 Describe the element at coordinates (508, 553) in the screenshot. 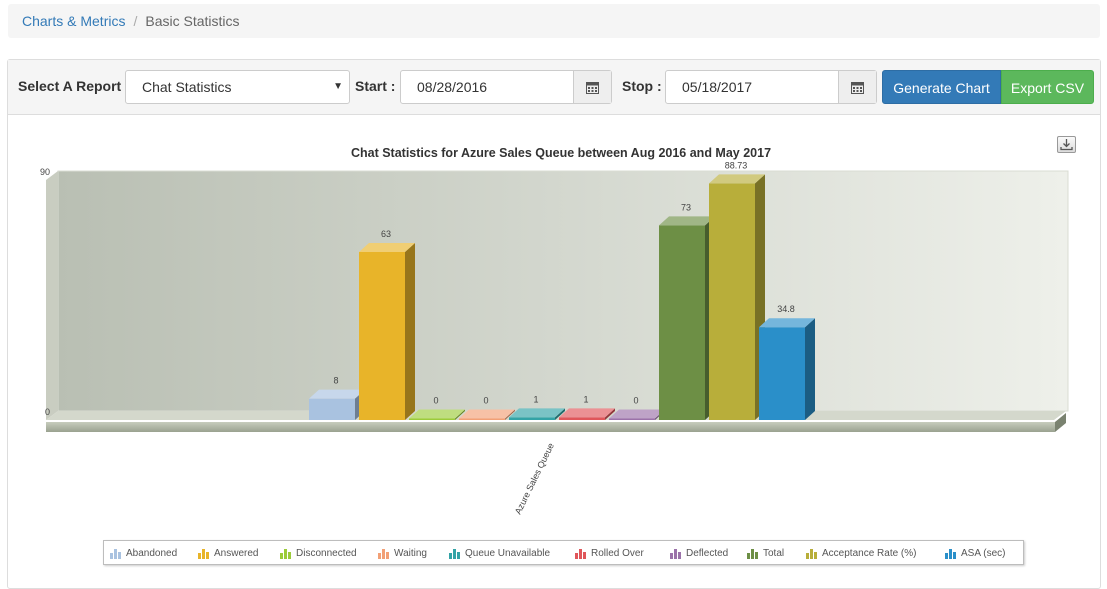

I see `legend-label: Queue Unavailable` at that location.